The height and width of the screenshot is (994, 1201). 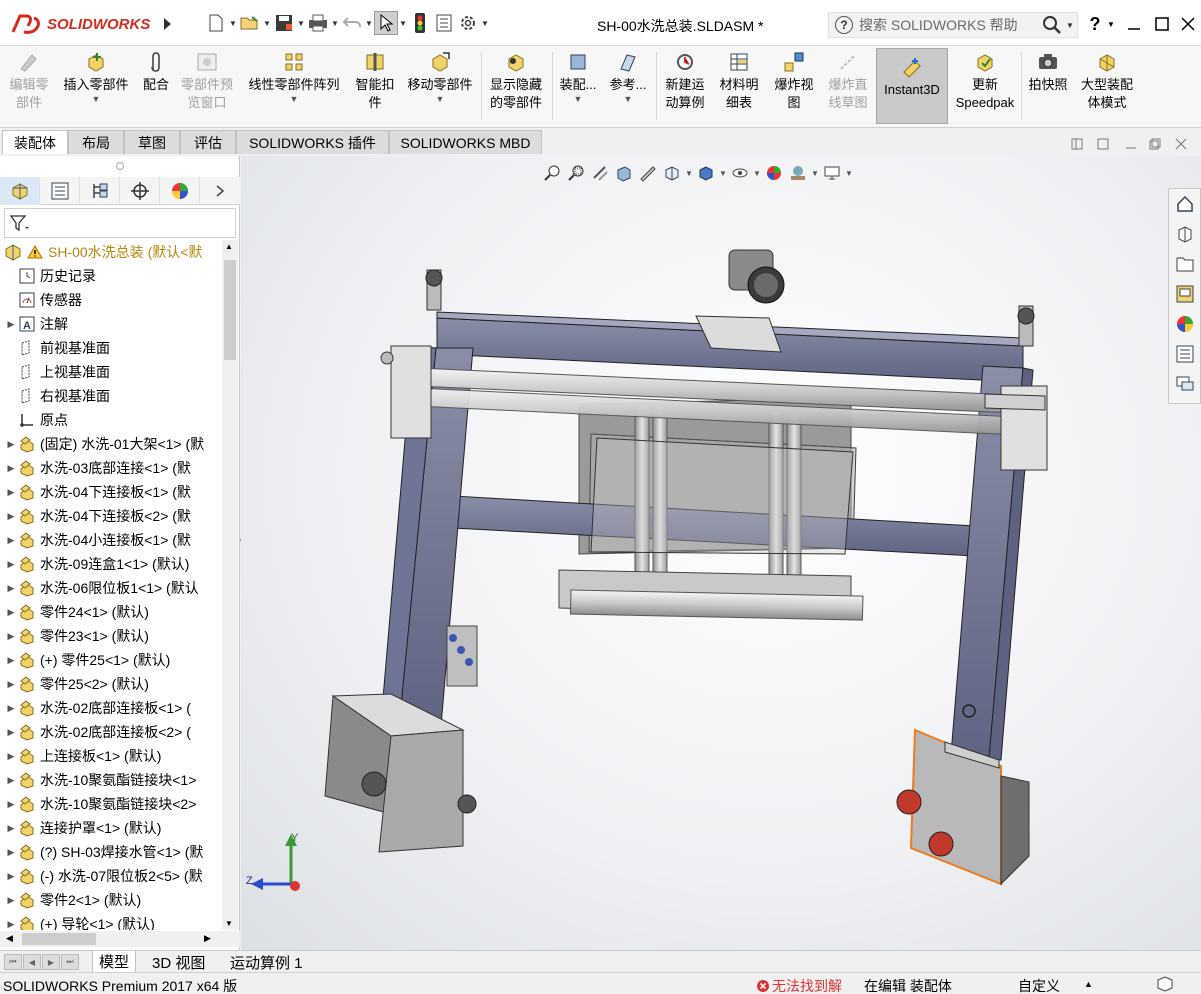 What do you see at coordinates (229, 923) in the screenshot?
I see `scroll-down-arrow-icon: ▼` at bounding box center [229, 923].